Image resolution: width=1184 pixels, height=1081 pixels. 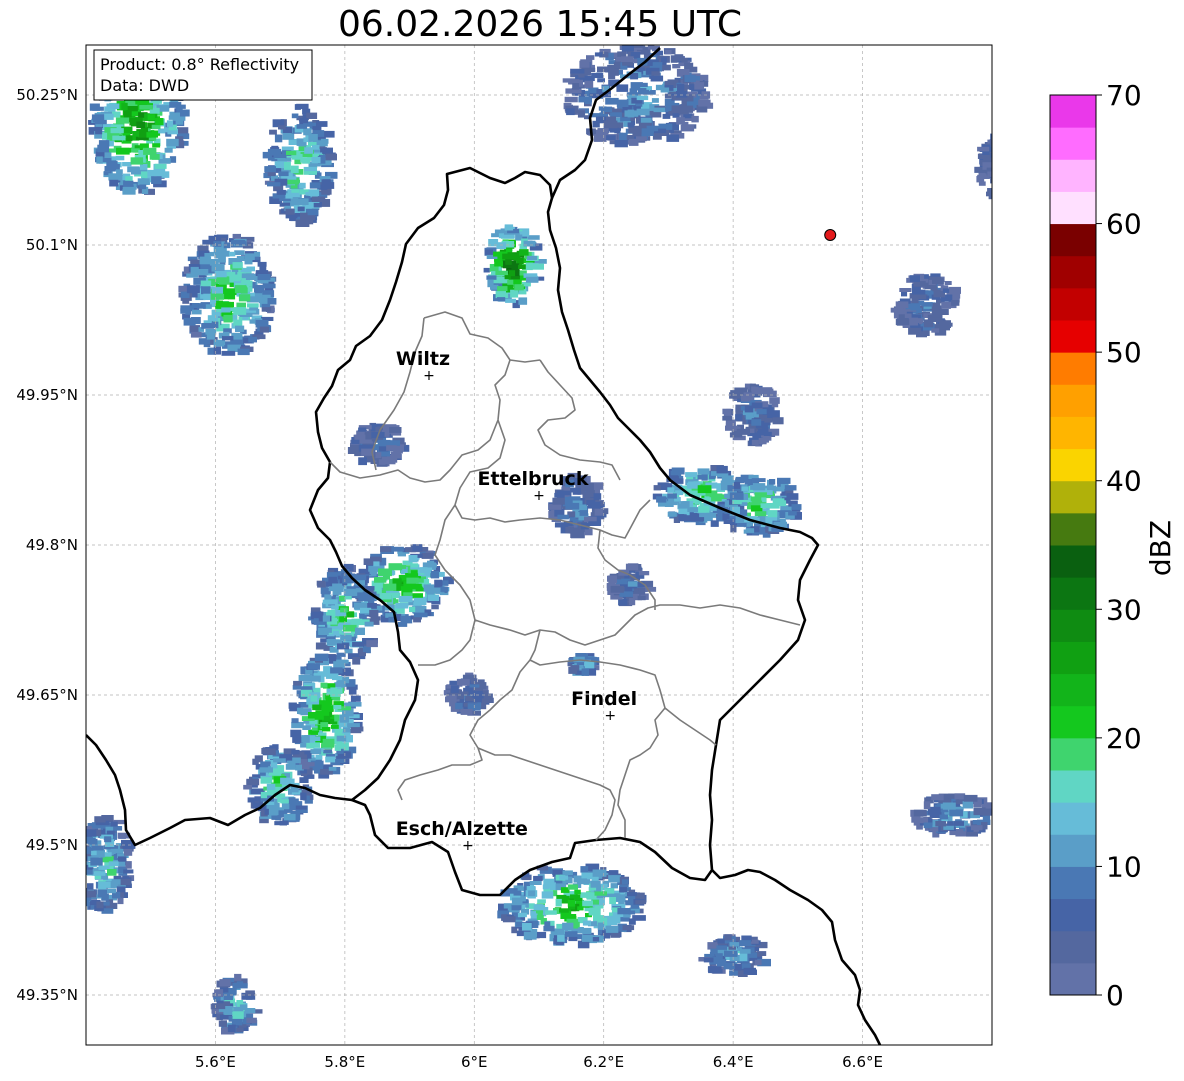 What do you see at coordinates (52, 845) in the screenshot?
I see `lat-tick-label: 49.5°N` at bounding box center [52, 845].